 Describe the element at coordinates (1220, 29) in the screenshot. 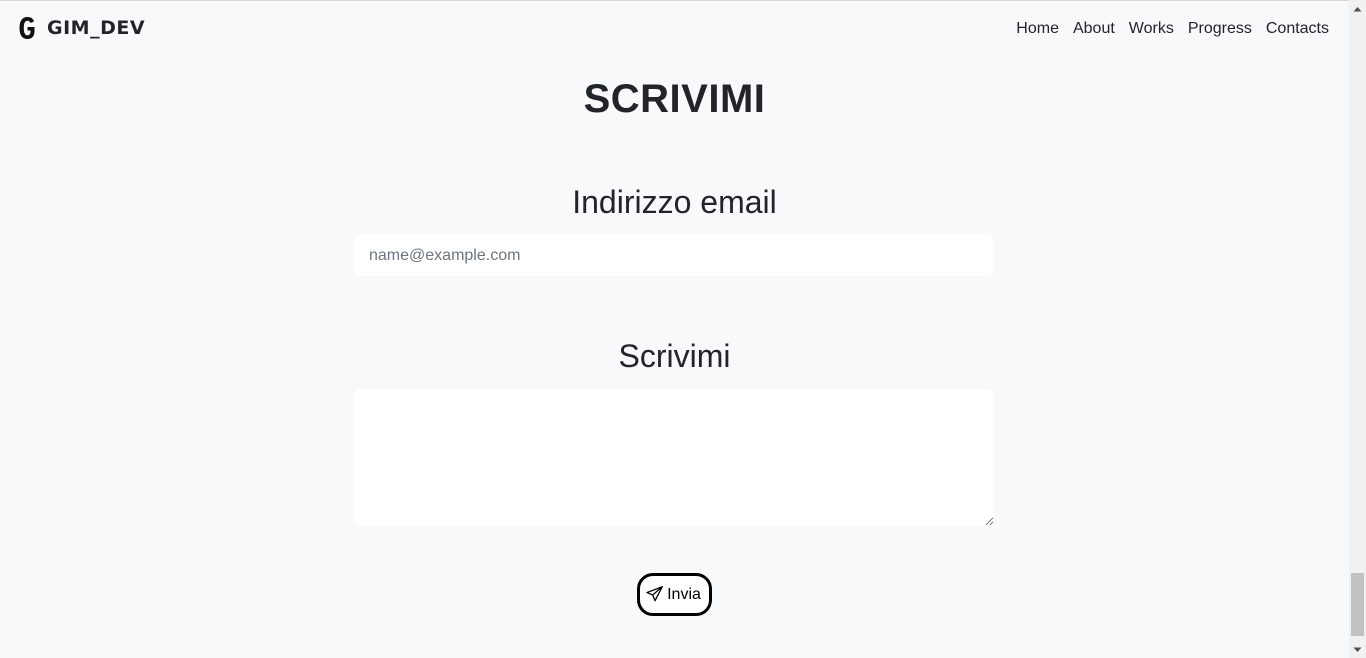

I see `nav-link-progress: Progress` at that location.